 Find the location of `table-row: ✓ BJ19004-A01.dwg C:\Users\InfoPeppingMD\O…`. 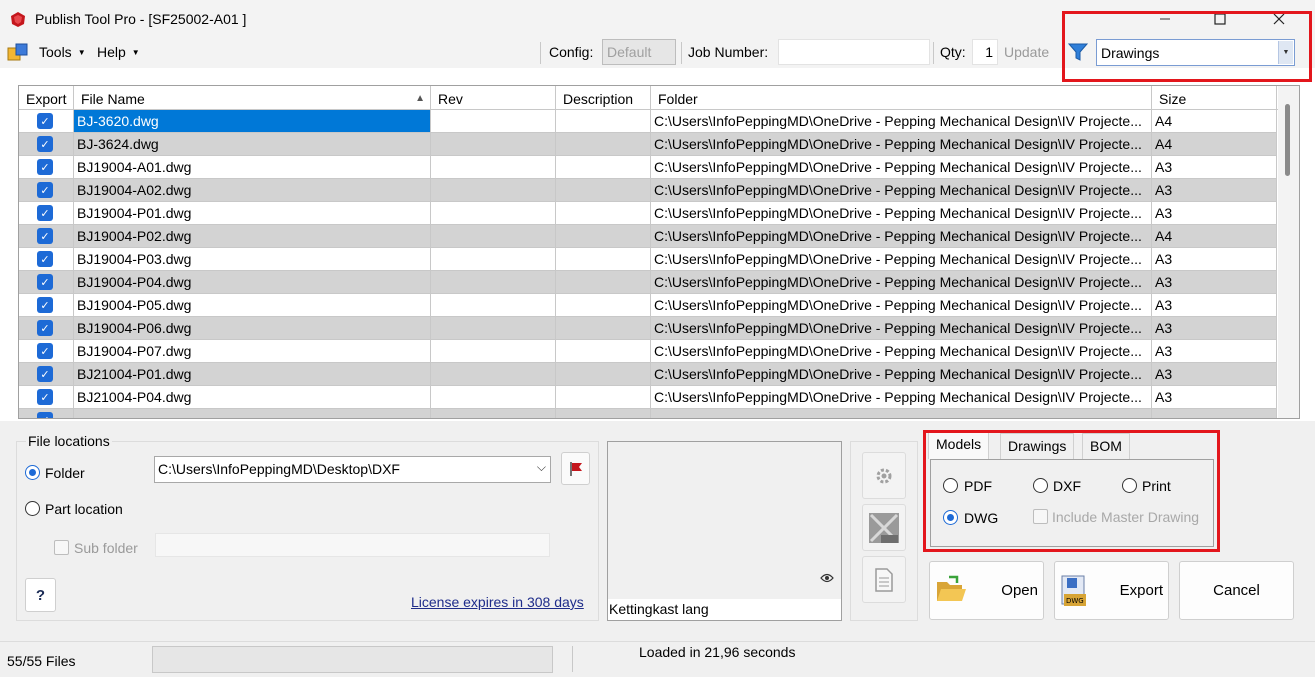

table-row: ✓ BJ19004-A01.dwg C:\Users\InfoPeppingMD\O… is located at coordinates (648, 167).